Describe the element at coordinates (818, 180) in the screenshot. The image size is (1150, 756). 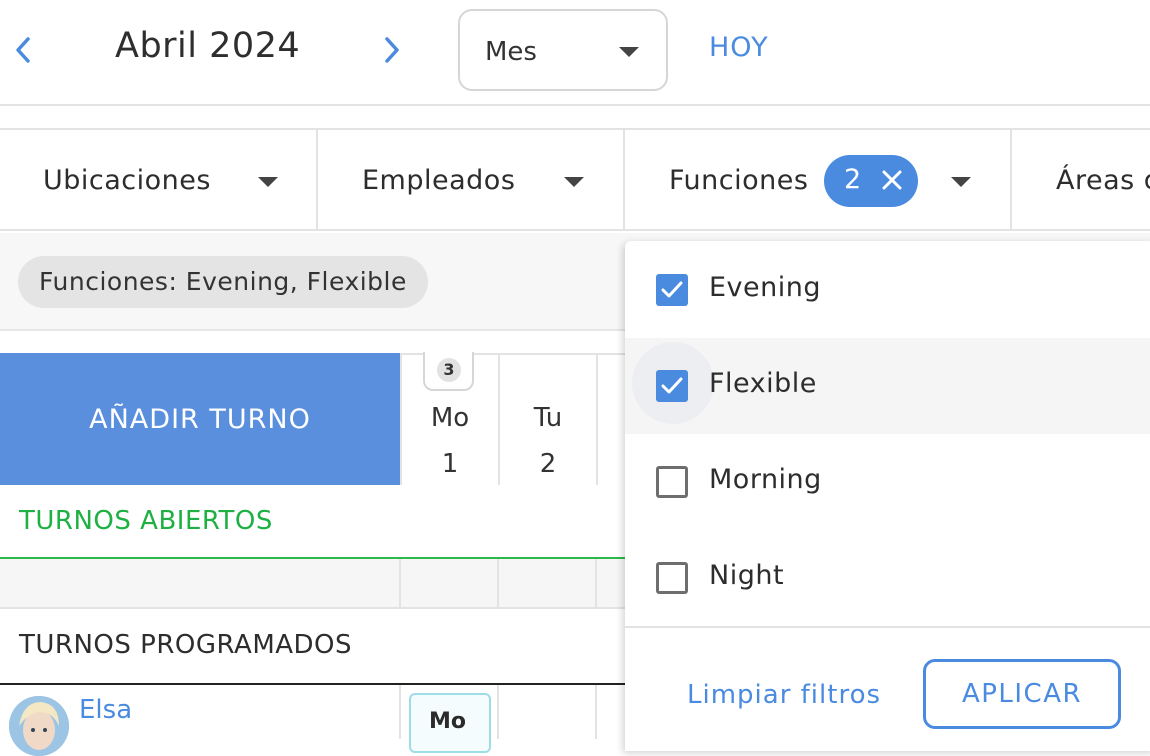
I see `filter-functions: Funciones` at that location.